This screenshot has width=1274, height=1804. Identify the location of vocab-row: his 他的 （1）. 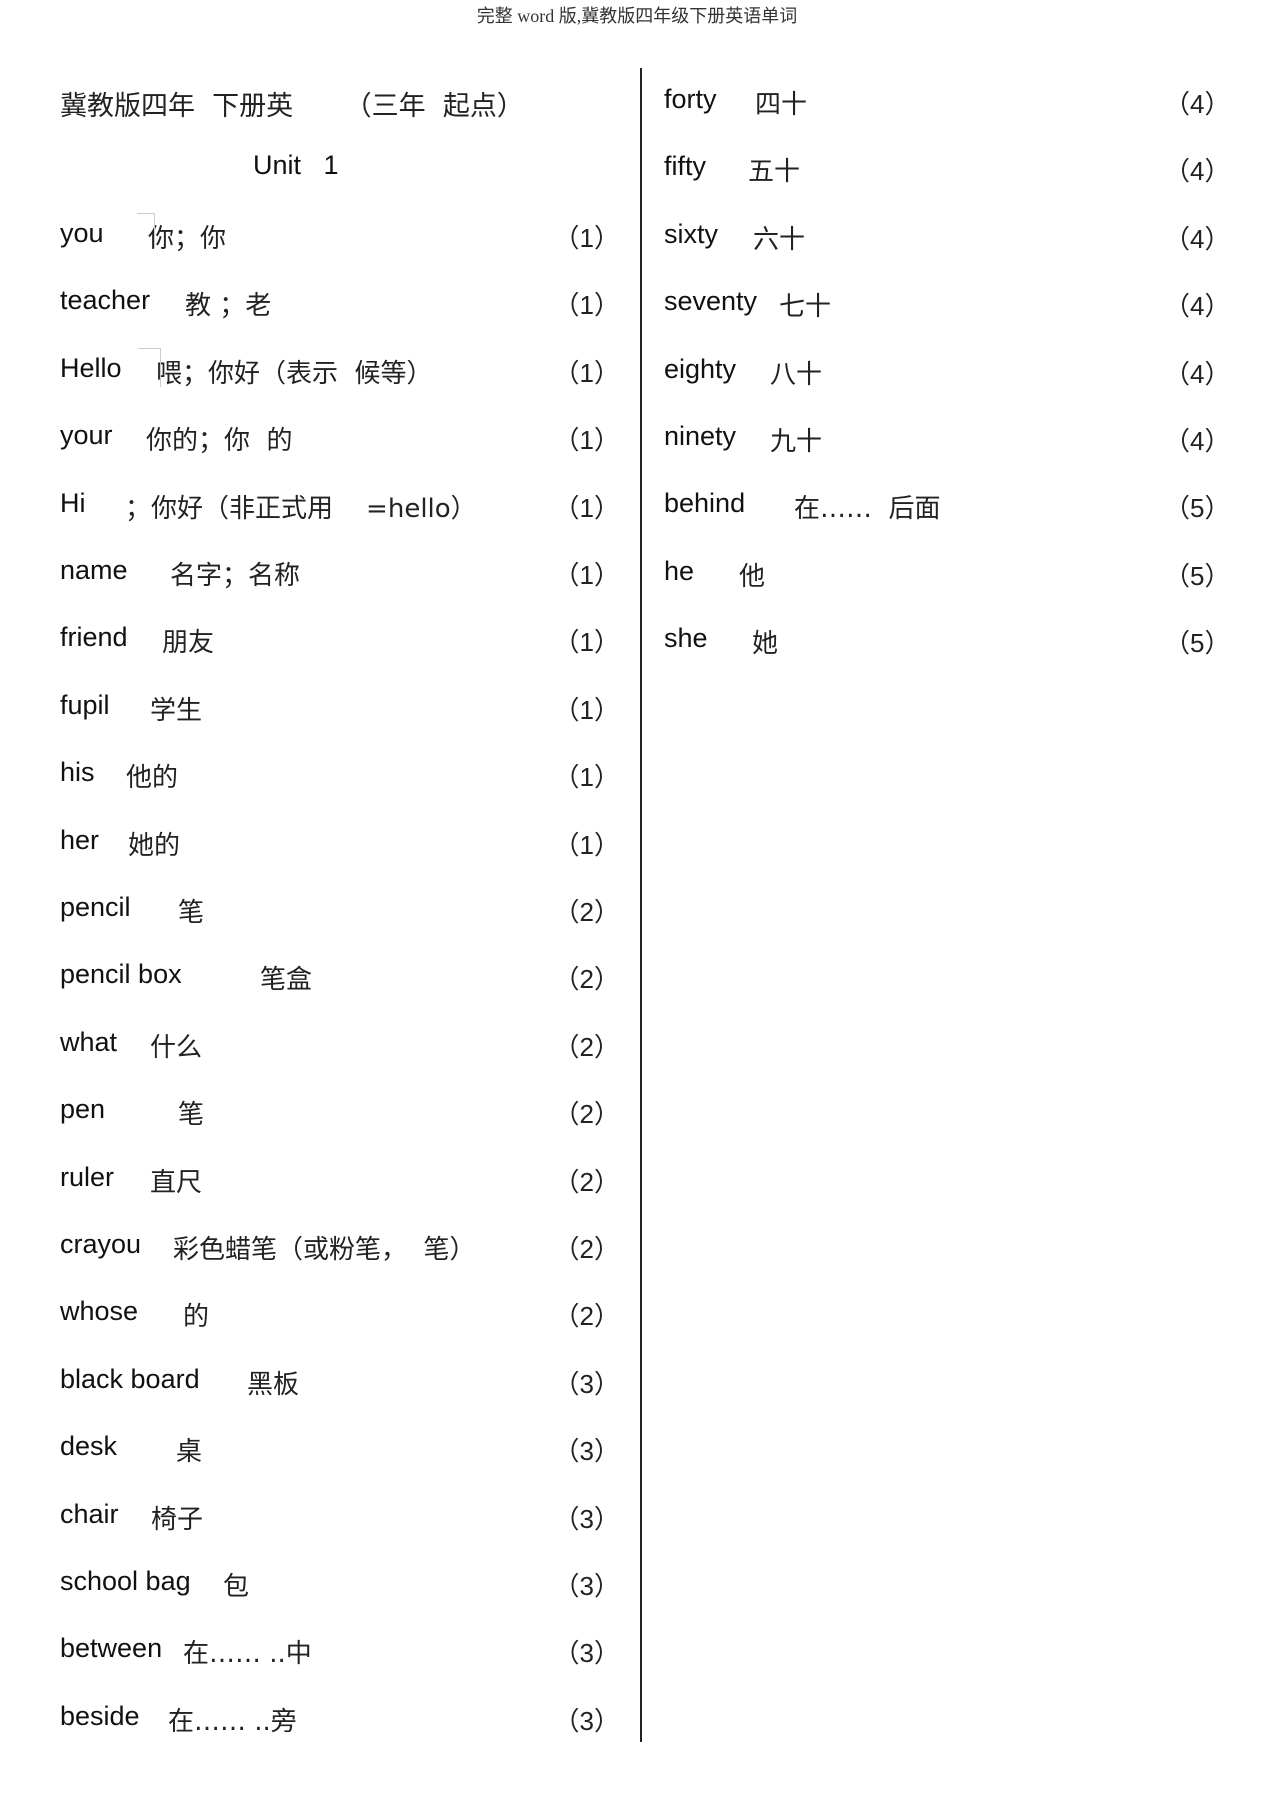
(340, 777).